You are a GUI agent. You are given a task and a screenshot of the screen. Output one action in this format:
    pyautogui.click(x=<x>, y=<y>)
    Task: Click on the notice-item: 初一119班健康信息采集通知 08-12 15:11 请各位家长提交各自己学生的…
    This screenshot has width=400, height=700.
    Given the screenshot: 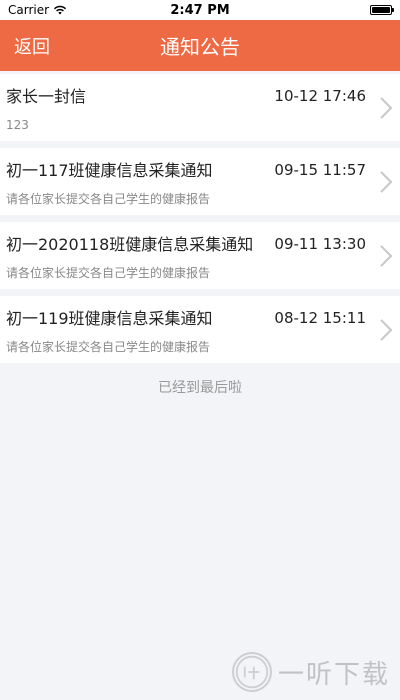 What is the action you would take?
    pyautogui.click(x=200, y=329)
    